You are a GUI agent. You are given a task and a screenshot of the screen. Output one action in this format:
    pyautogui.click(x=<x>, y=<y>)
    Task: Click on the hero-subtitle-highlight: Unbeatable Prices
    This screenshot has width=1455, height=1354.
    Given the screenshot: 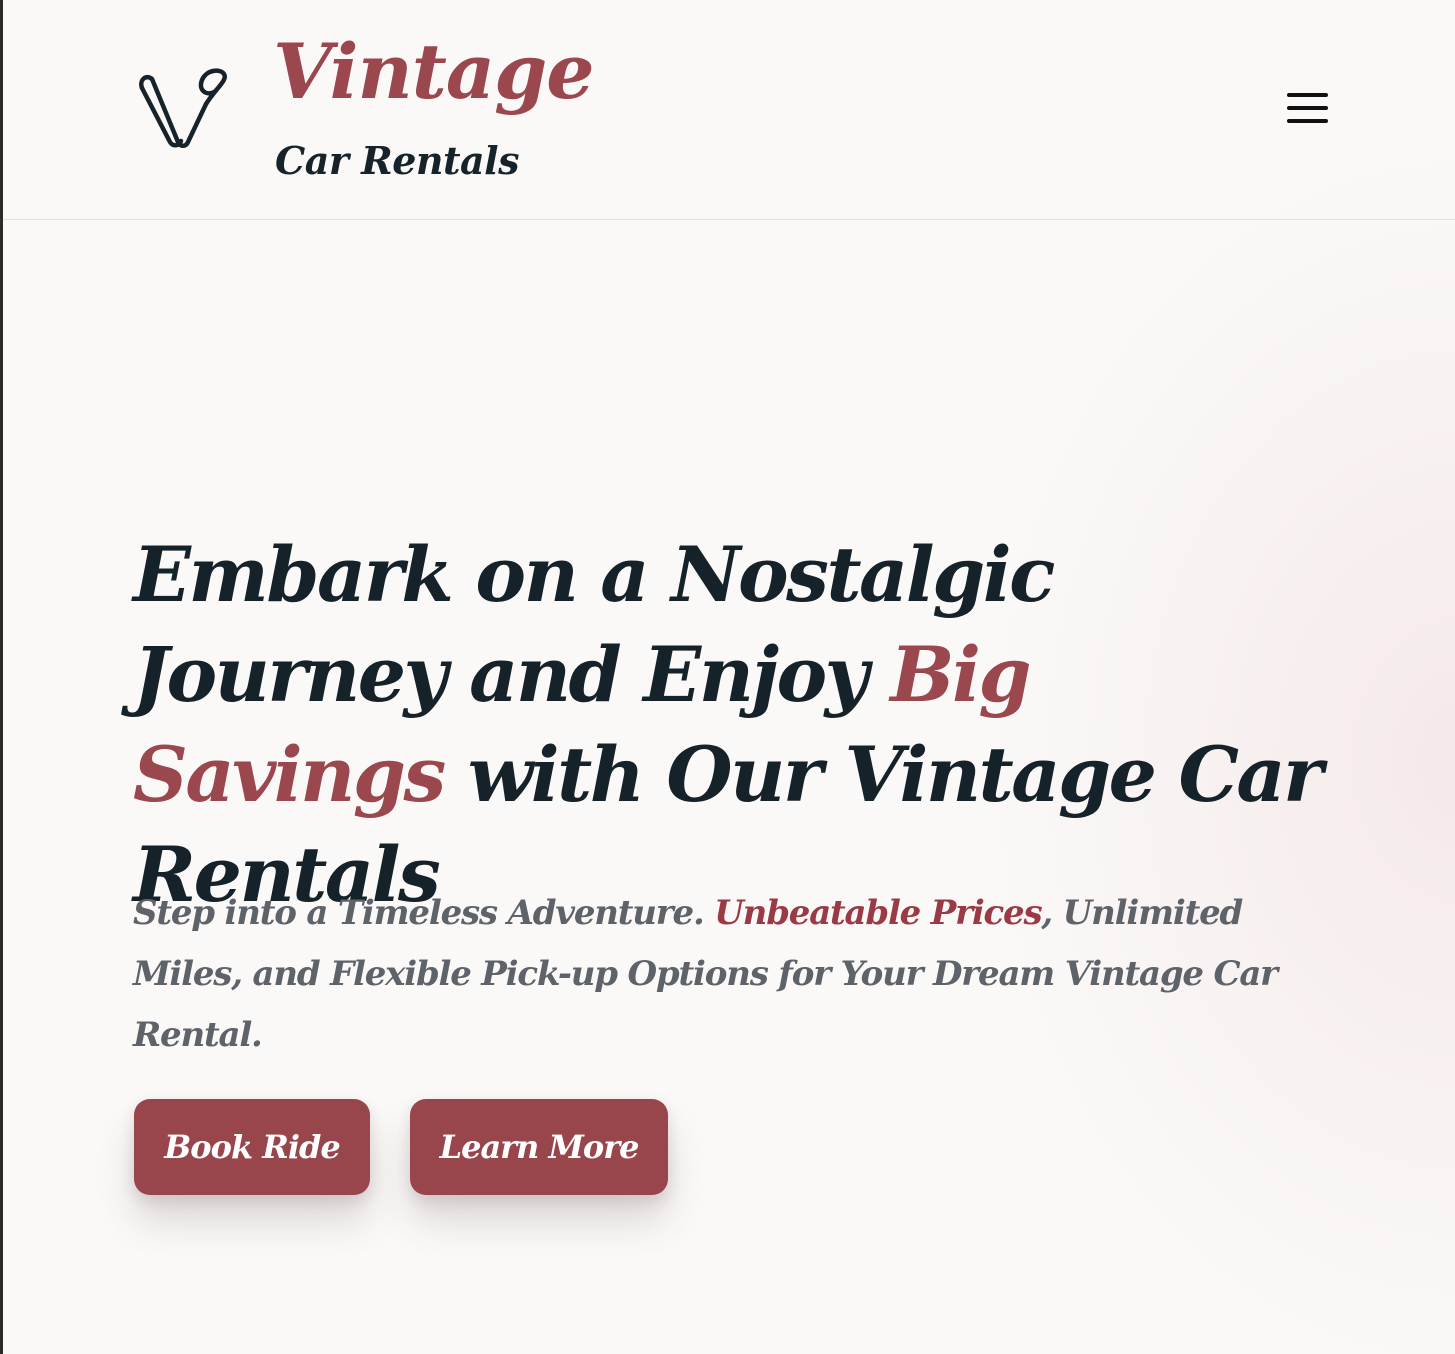 What is the action you would take?
    pyautogui.click(x=878, y=913)
    